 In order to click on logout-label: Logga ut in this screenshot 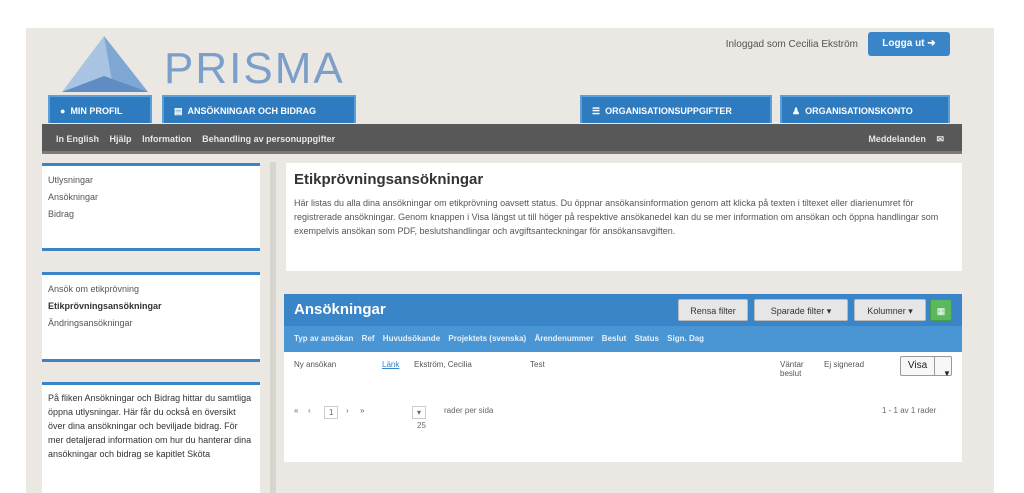, I will do `click(903, 43)`.